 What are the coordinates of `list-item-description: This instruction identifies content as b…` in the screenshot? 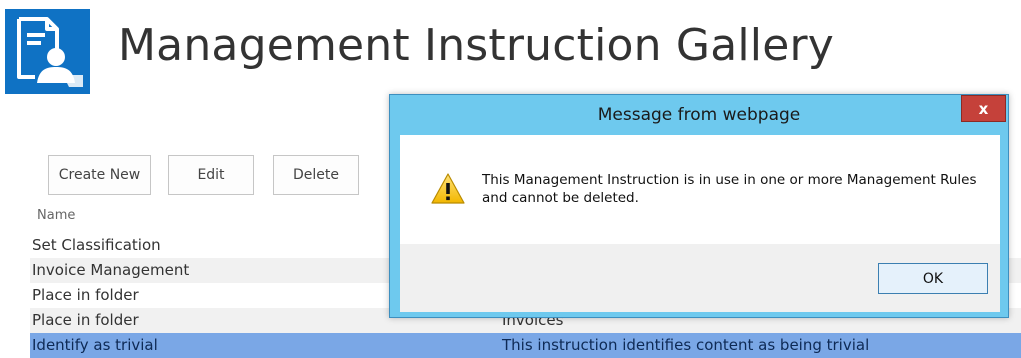 It's located at (686, 345).